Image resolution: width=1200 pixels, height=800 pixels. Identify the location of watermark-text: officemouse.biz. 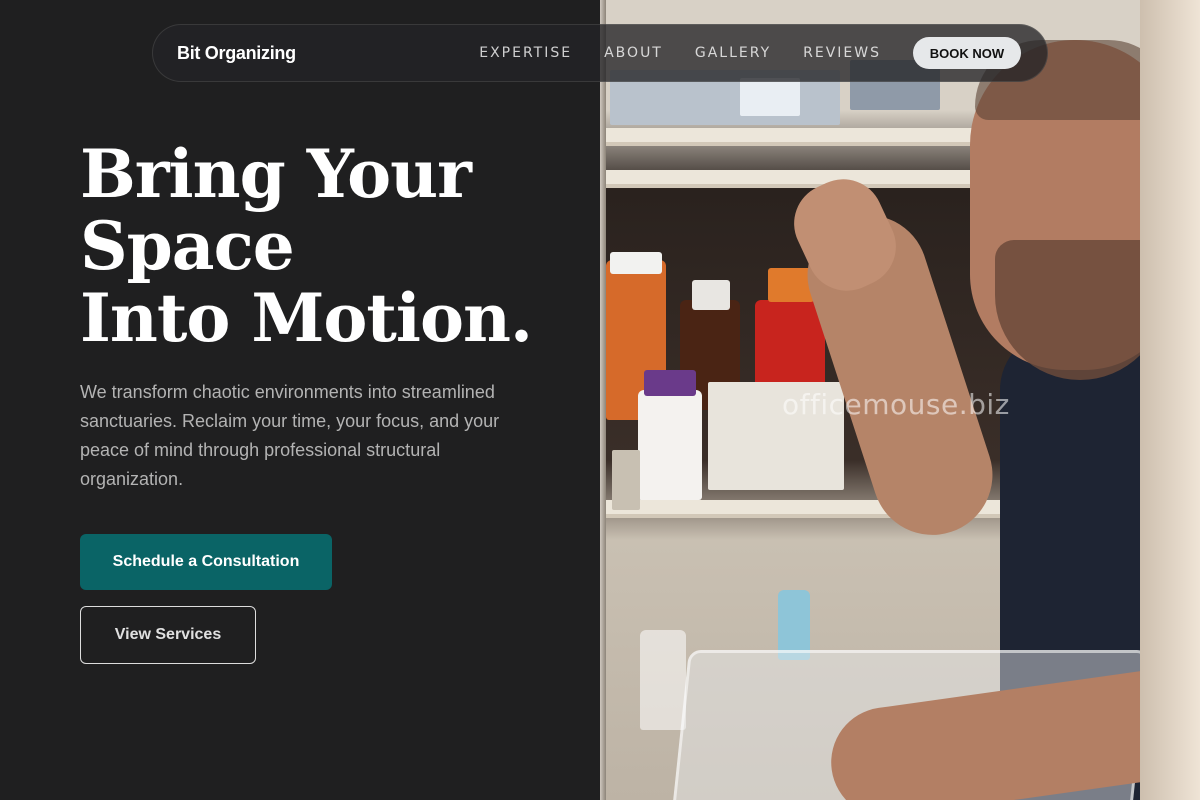
(896, 404).